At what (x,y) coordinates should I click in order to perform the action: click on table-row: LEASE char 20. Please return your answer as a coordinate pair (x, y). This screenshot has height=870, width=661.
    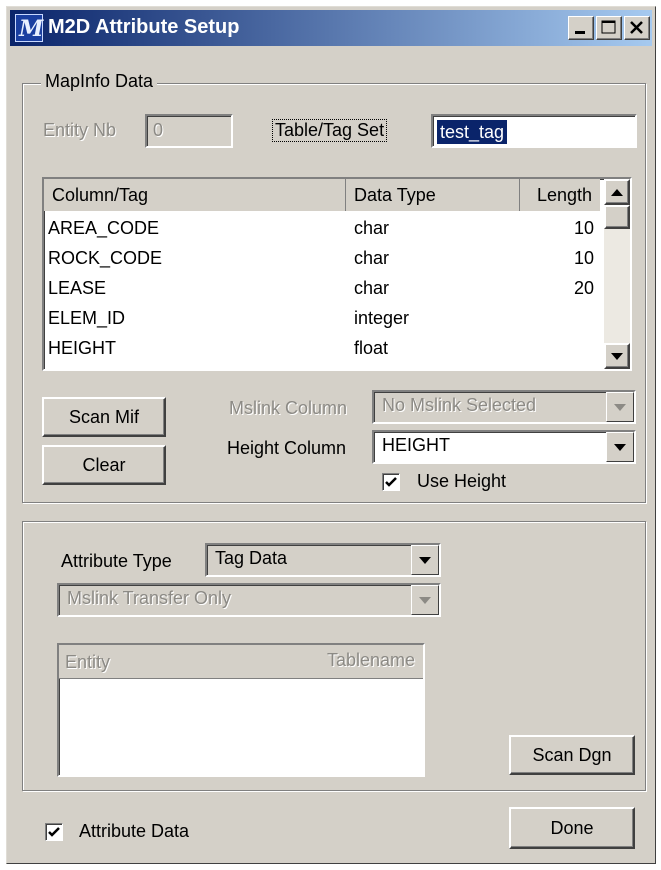
    Looking at the image, I should click on (319, 288).